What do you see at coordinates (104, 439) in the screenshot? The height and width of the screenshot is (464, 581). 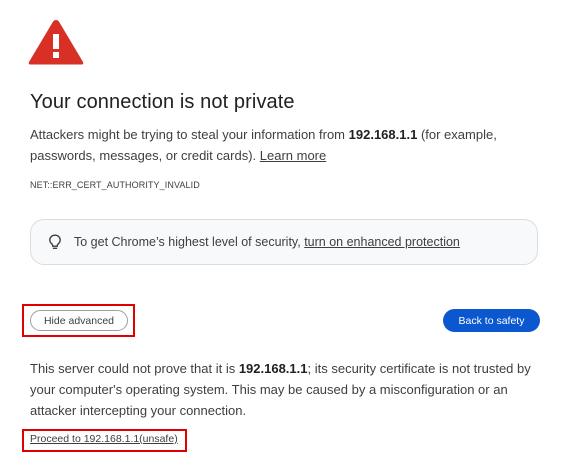 I see `proceed-unsafe-link: Proceed to 192.168.1.1(unsafe)` at bounding box center [104, 439].